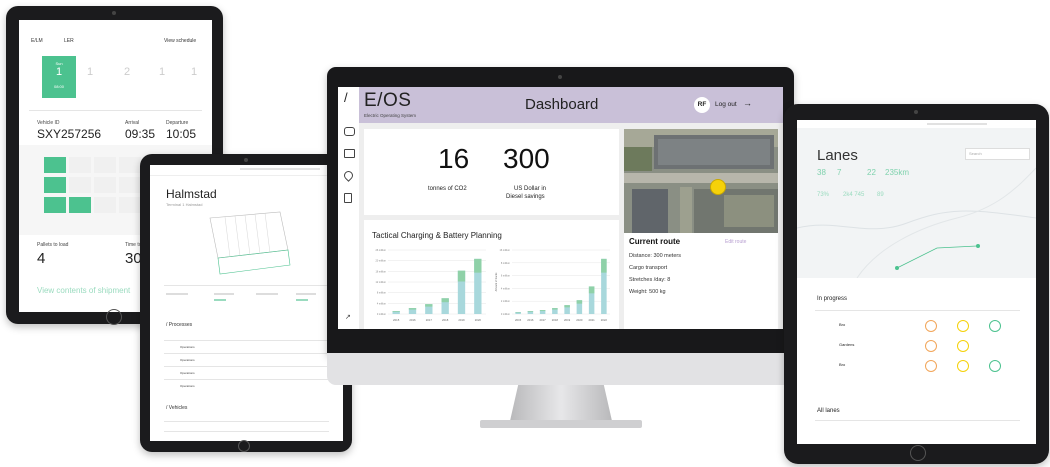  I want to click on truck-marker-icon, so click(718, 187).